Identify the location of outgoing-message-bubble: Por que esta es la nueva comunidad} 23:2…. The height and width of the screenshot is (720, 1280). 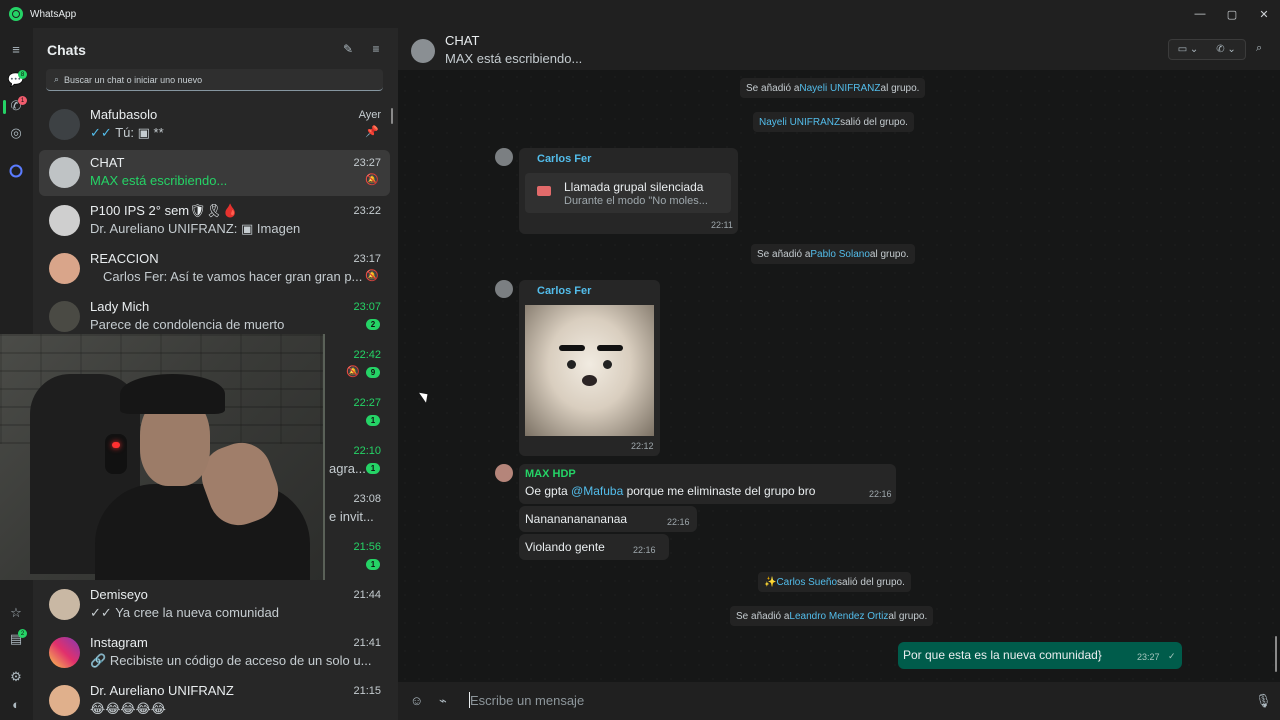
(1040, 655).